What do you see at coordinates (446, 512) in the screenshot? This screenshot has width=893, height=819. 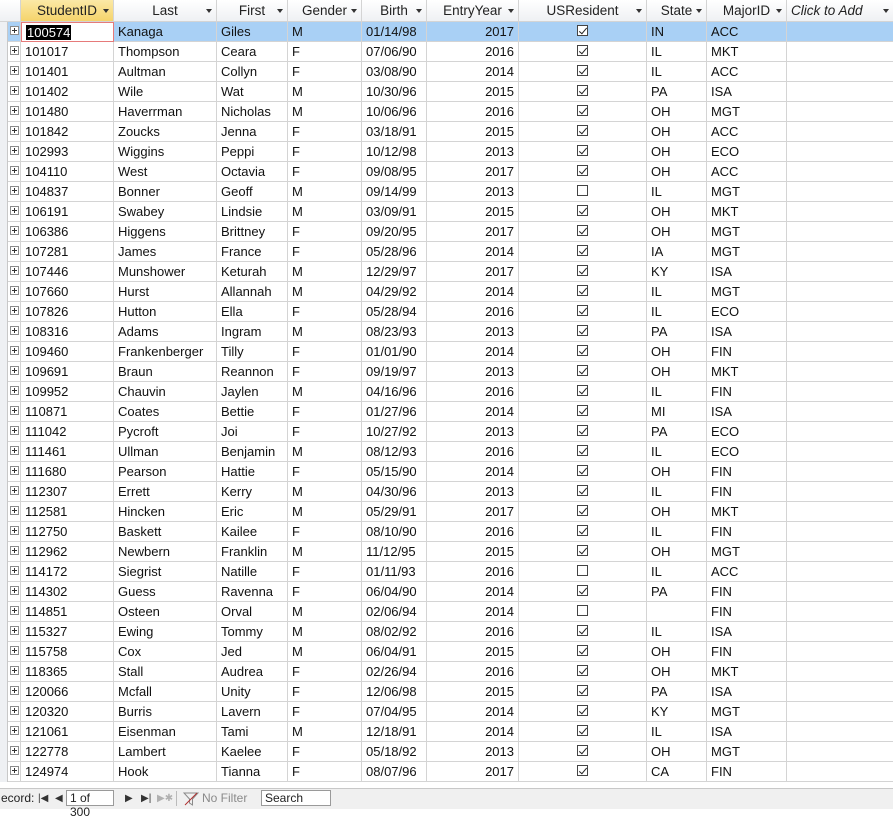 I see `table-row: 112581 Hincken Eric M 05/29/91 2017 OH MKT` at bounding box center [446, 512].